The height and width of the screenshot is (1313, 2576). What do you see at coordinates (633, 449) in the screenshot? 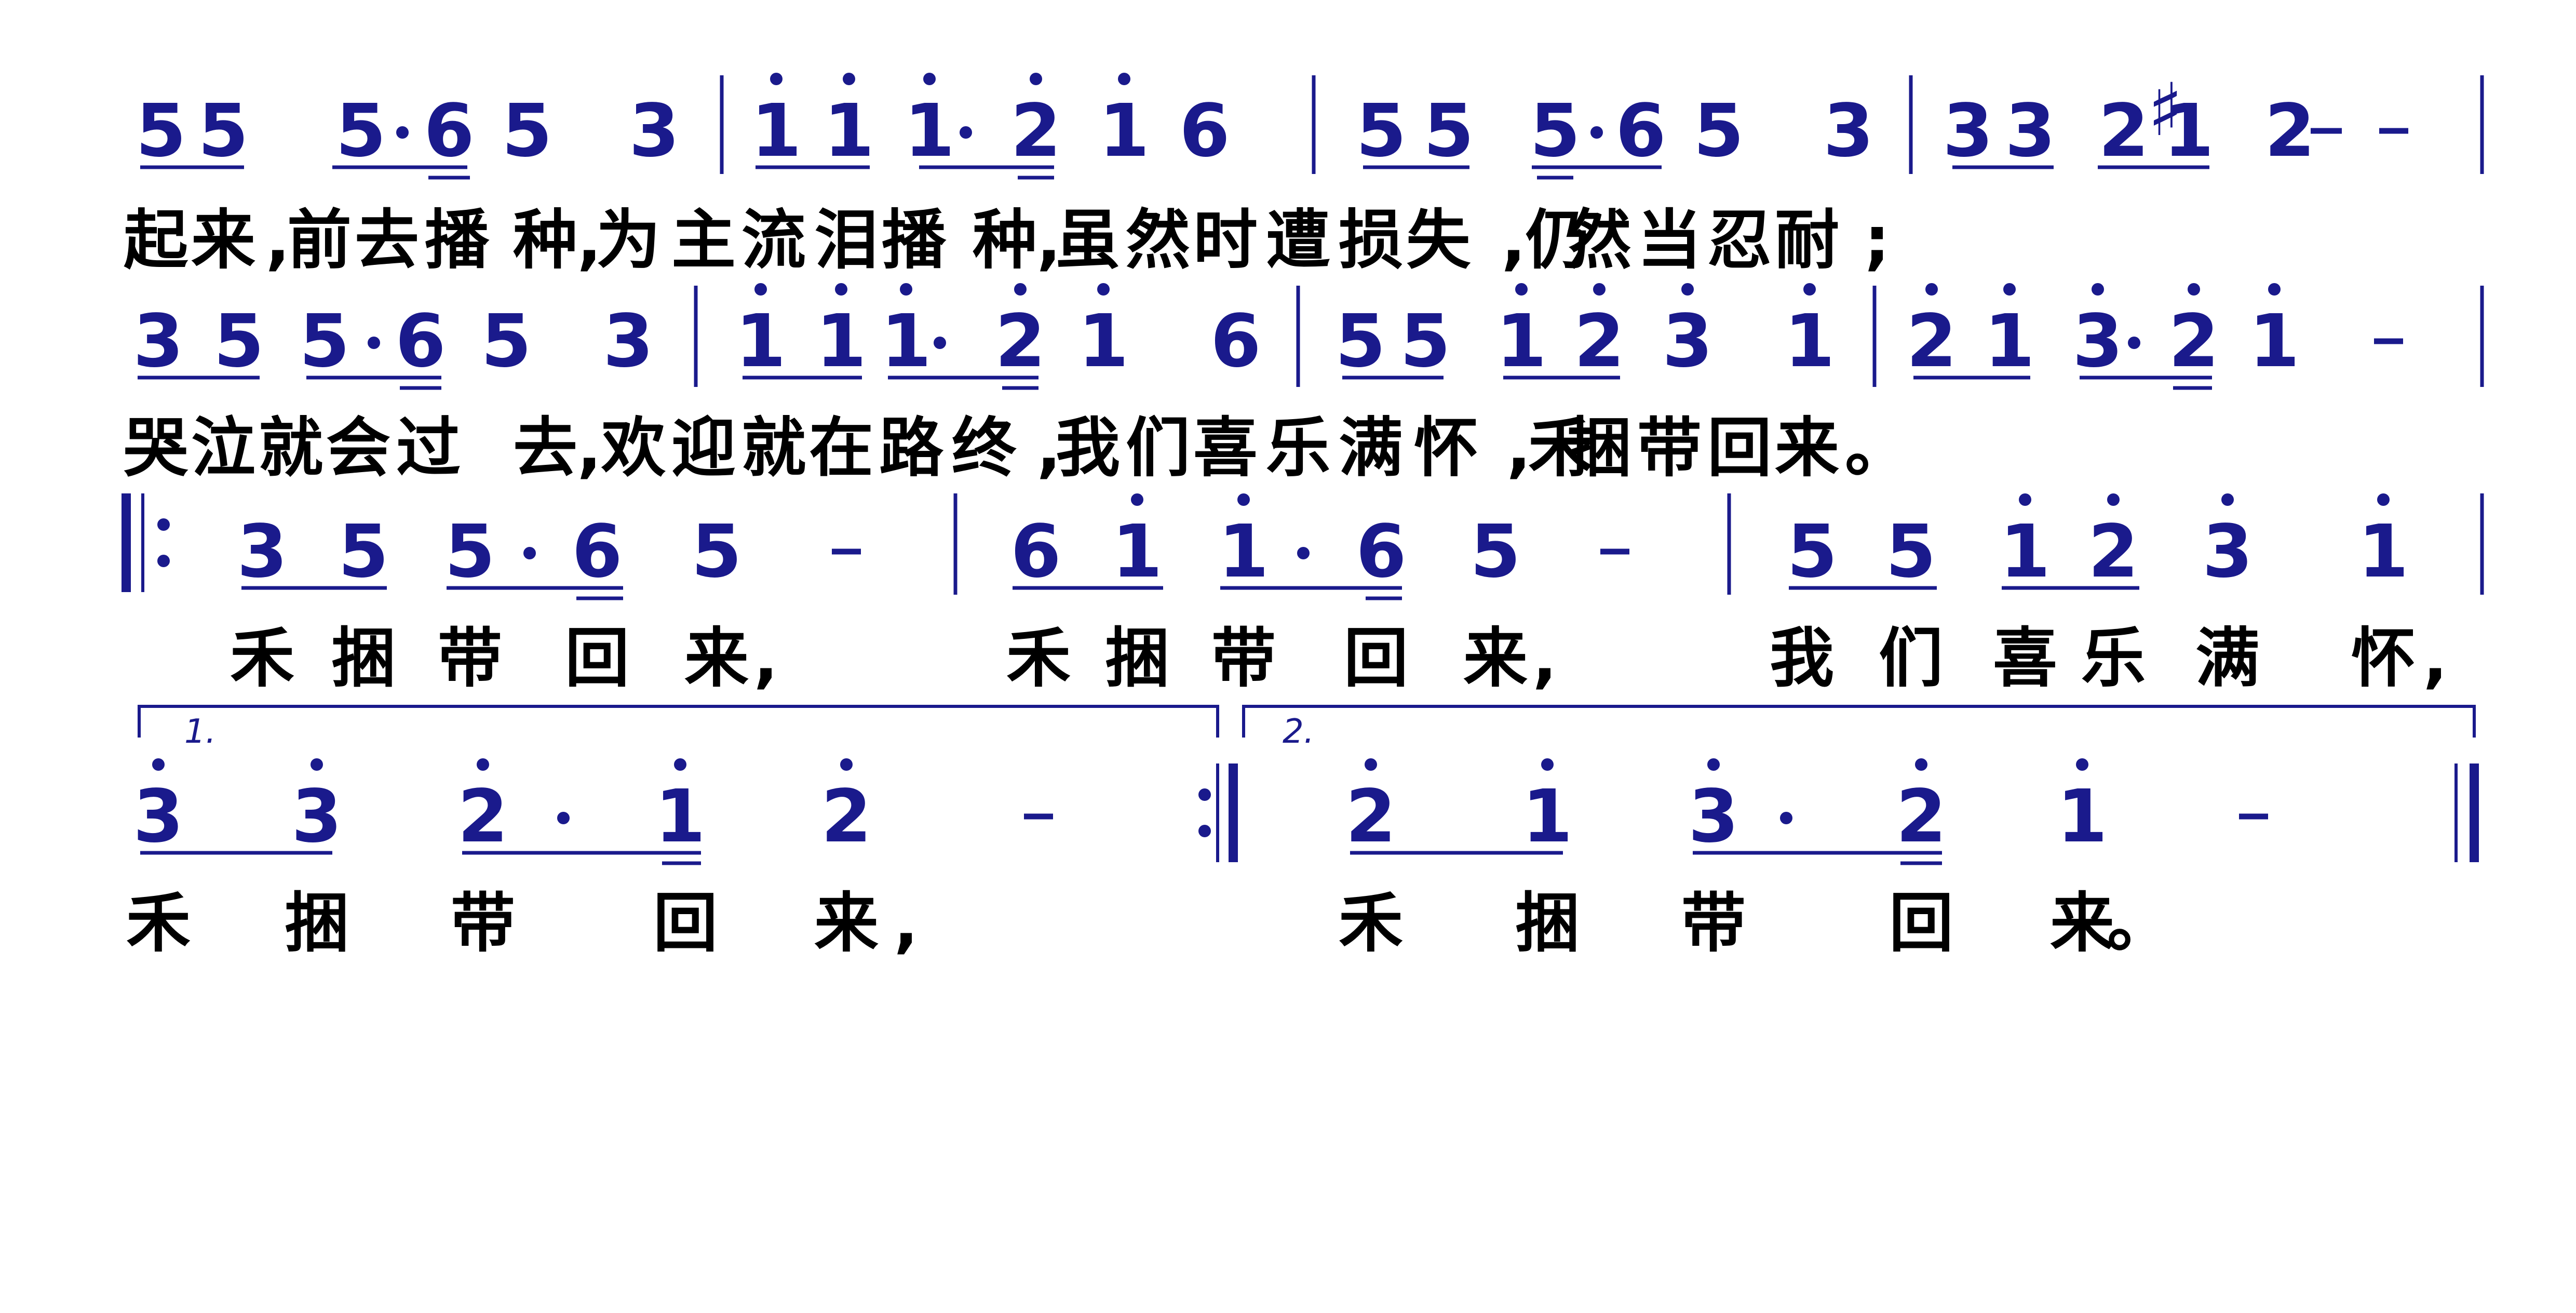
I see `lyric-char: 欢` at bounding box center [633, 449].